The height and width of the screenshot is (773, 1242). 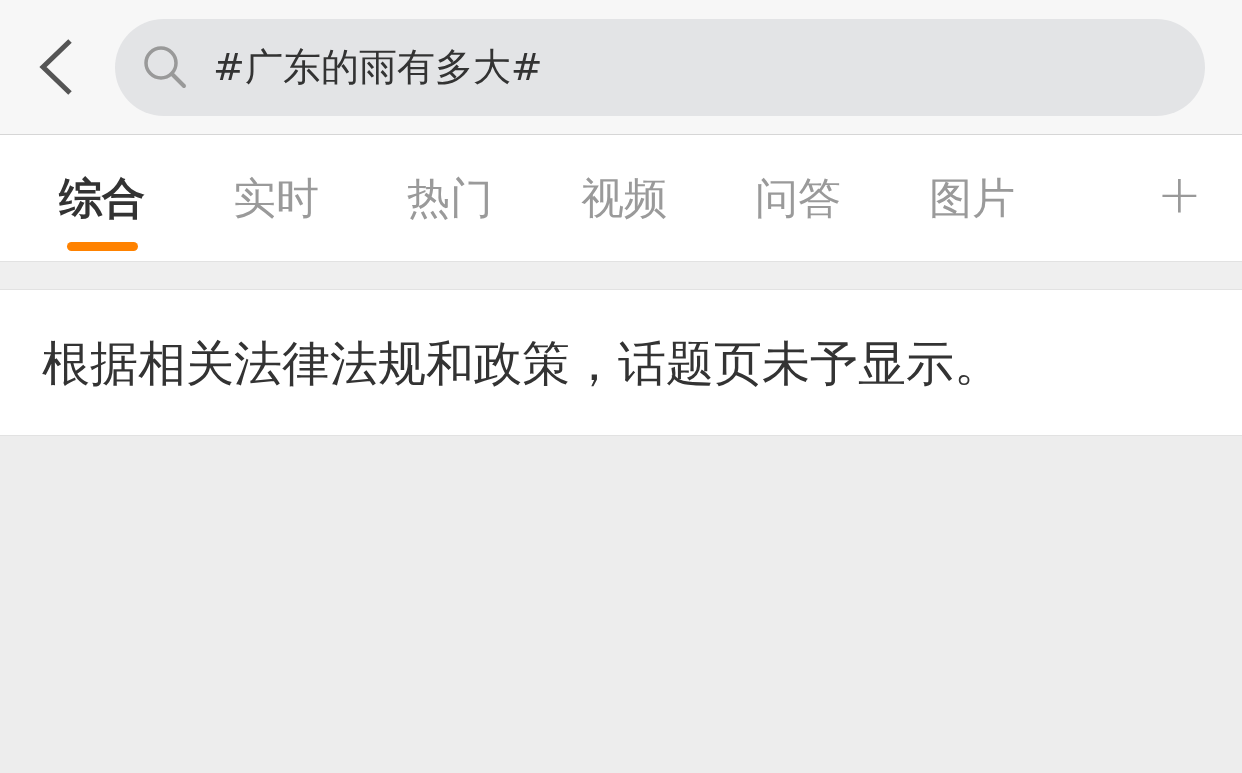 I want to click on tab: 问答, so click(x=798, y=198).